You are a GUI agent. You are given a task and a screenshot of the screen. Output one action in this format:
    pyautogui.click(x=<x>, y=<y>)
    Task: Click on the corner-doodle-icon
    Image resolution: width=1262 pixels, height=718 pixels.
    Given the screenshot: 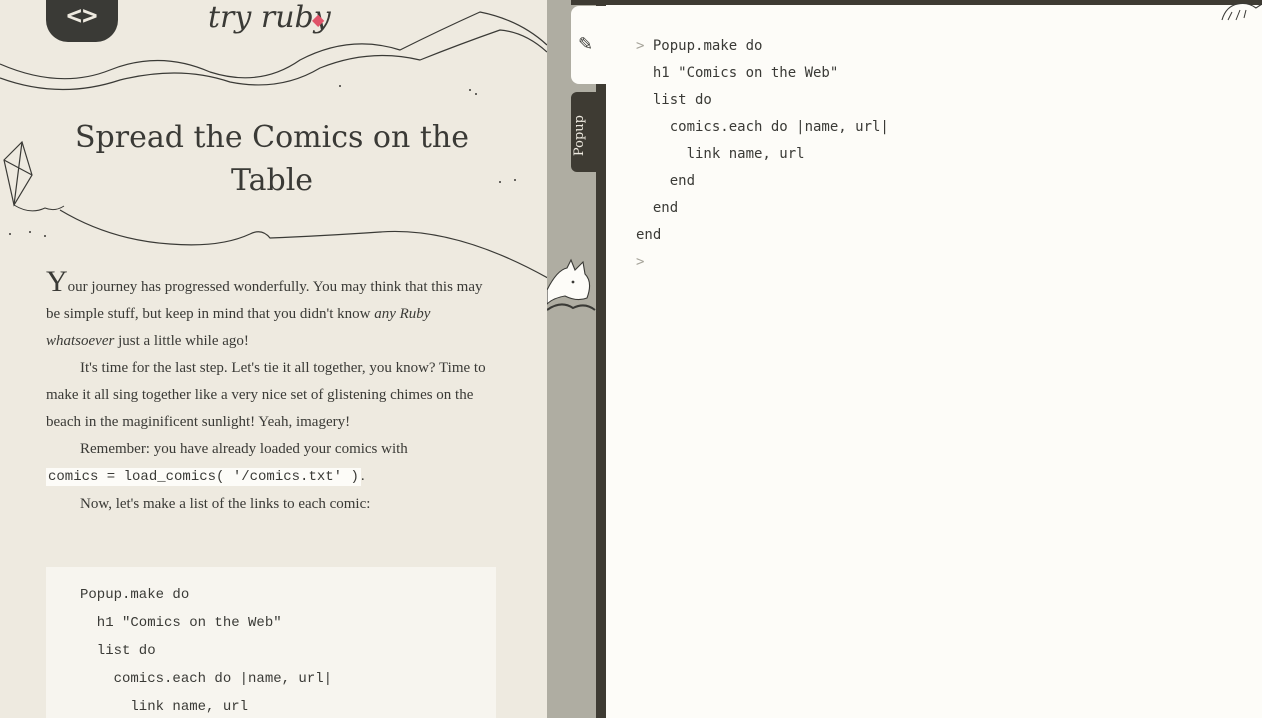 What is the action you would take?
    pyautogui.click(x=1241, y=11)
    